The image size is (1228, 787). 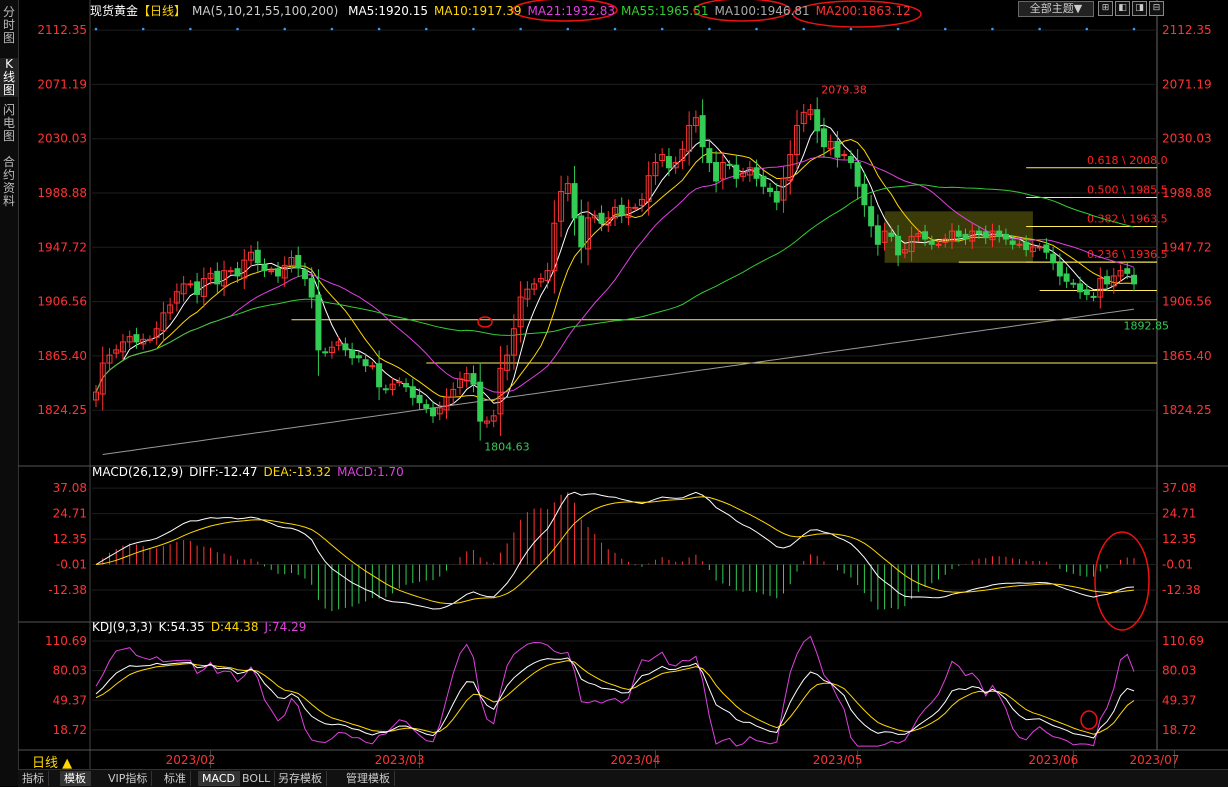 What do you see at coordinates (33, 778) in the screenshot?
I see `bottom-tab-0: 指标` at bounding box center [33, 778].